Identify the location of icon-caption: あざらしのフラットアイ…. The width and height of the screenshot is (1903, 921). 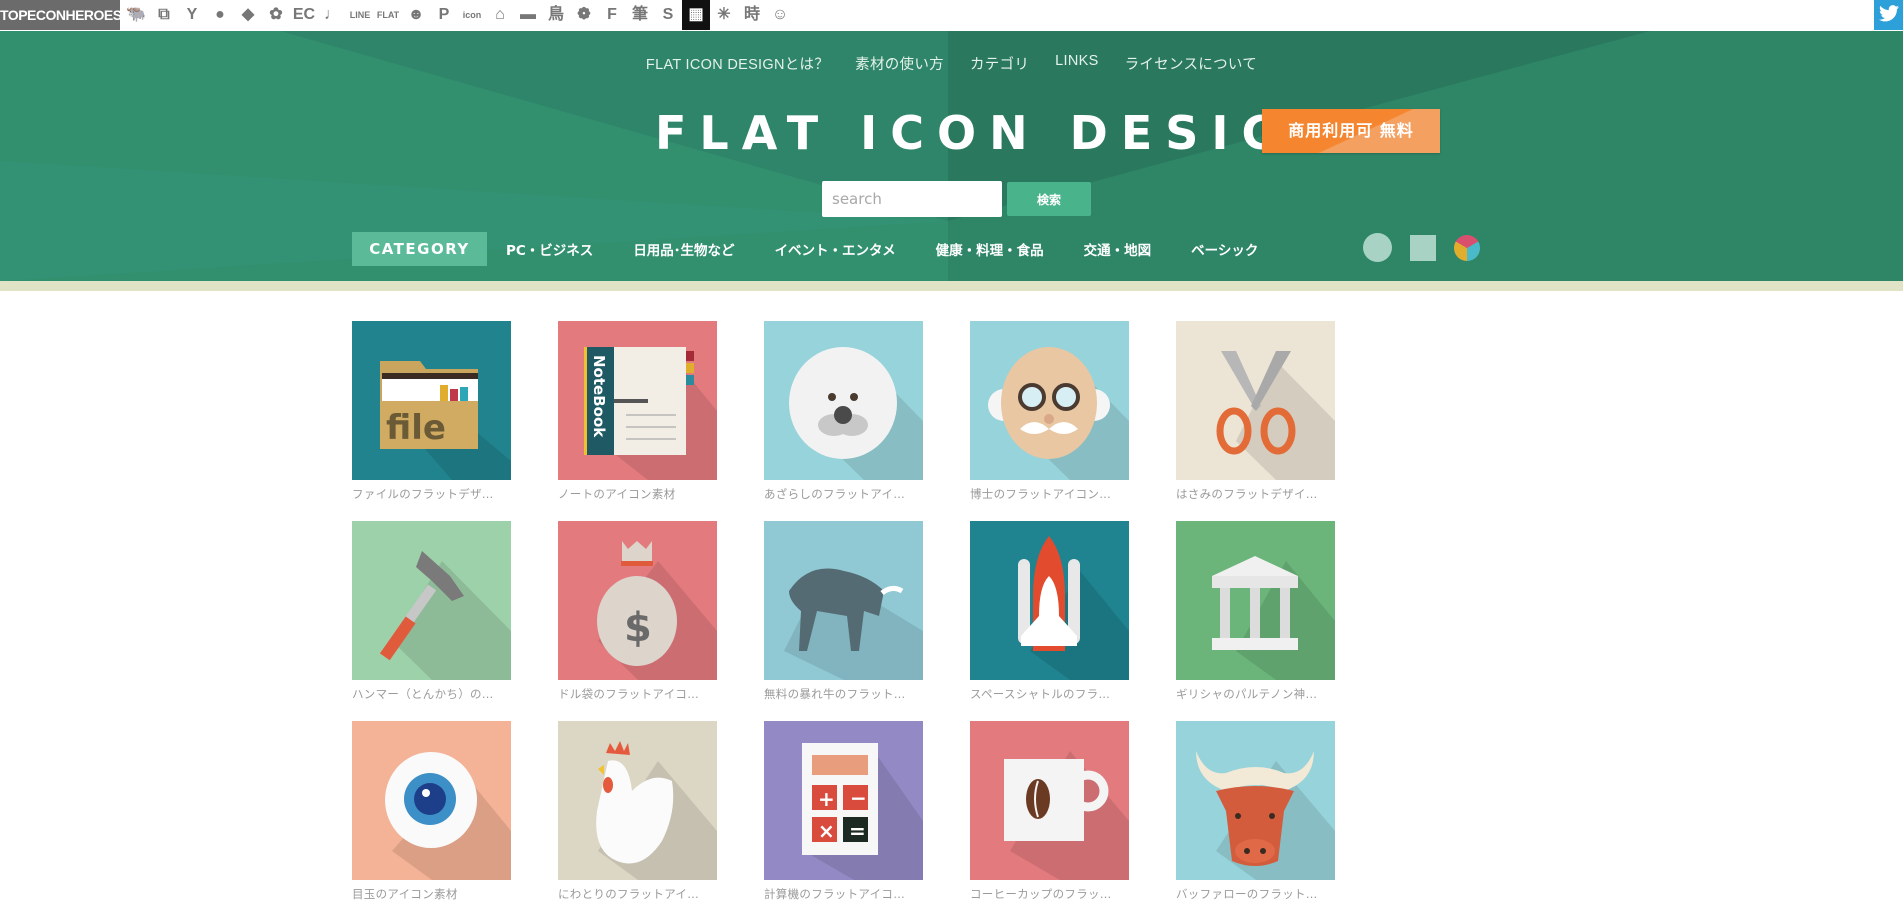
(843, 494).